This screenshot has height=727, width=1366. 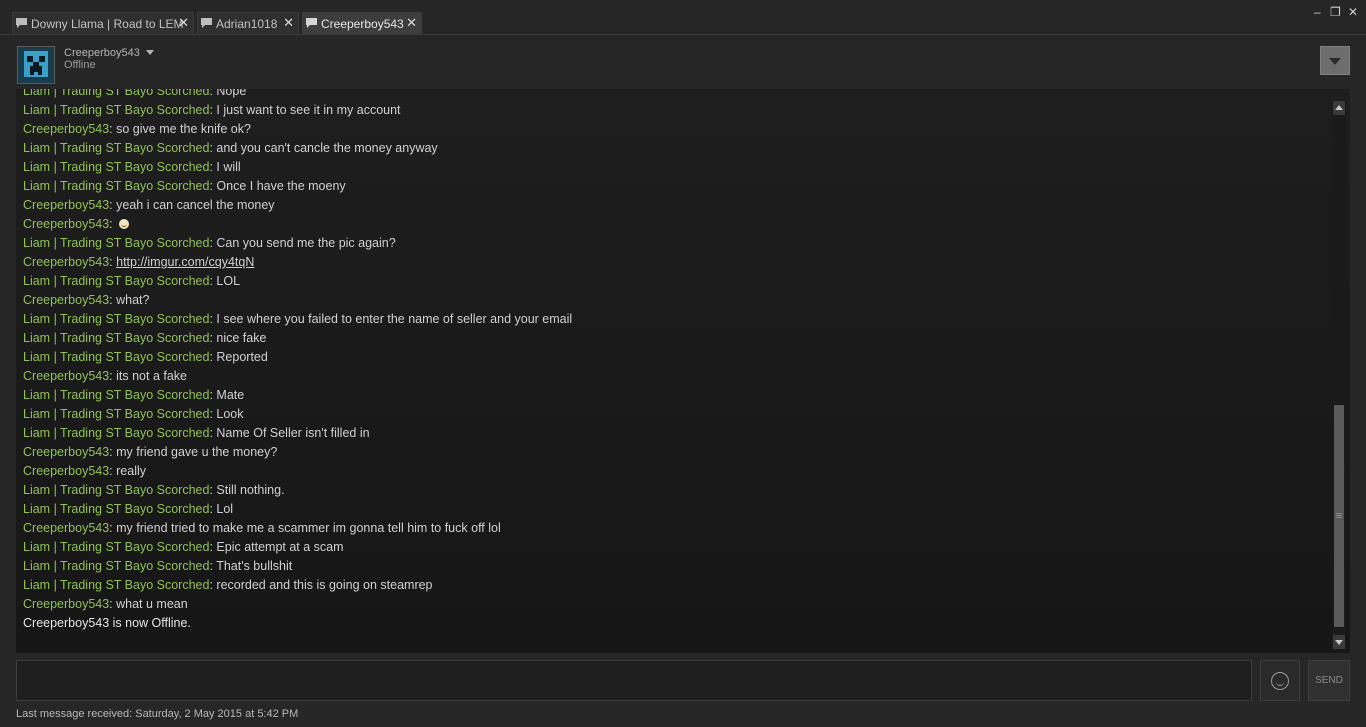 I want to click on message-row: Creeperboy543: http://imgur.com/cqy4tqN, so click(x=673, y=262).